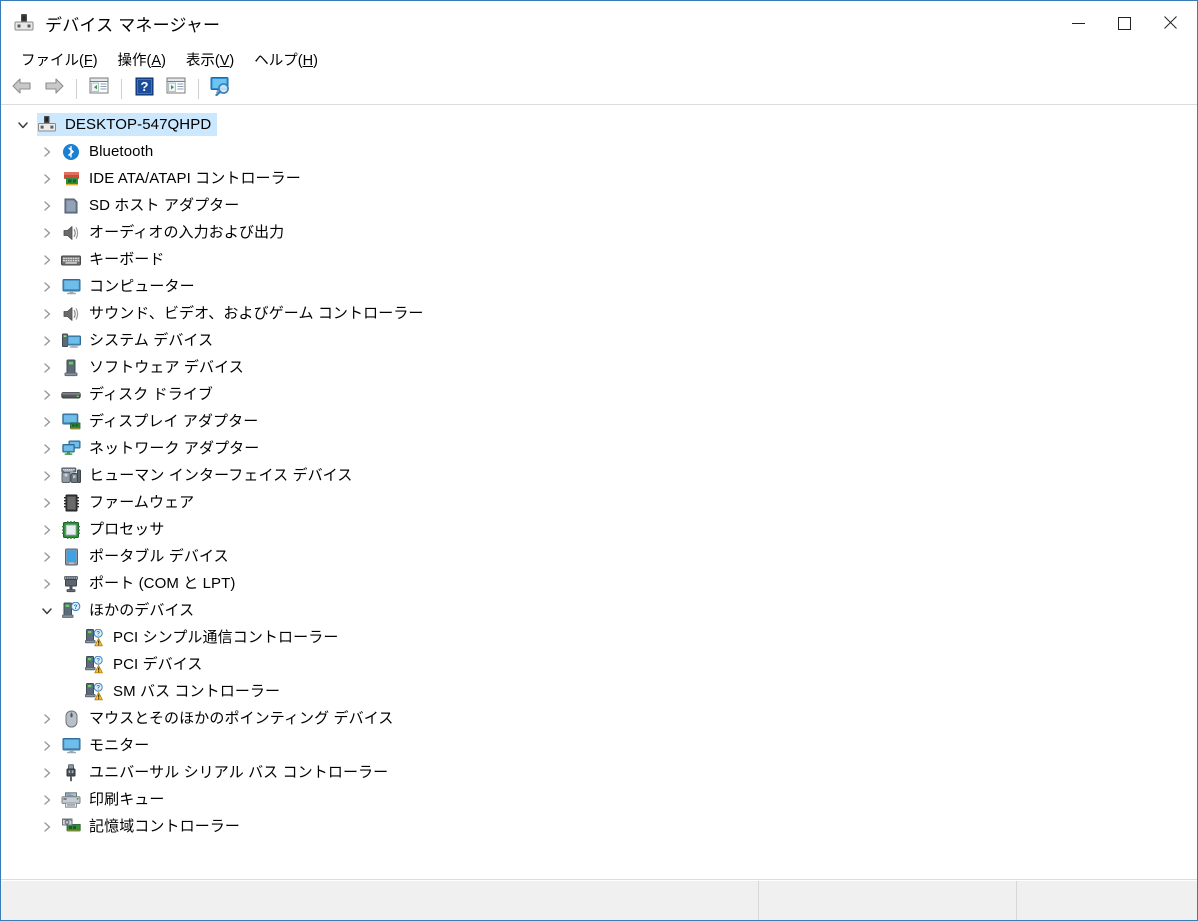 This screenshot has width=1198, height=921. What do you see at coordinates (71, 395) in the screenshot?
I see `disk-drive-icon` at bounding box center [71, 395].